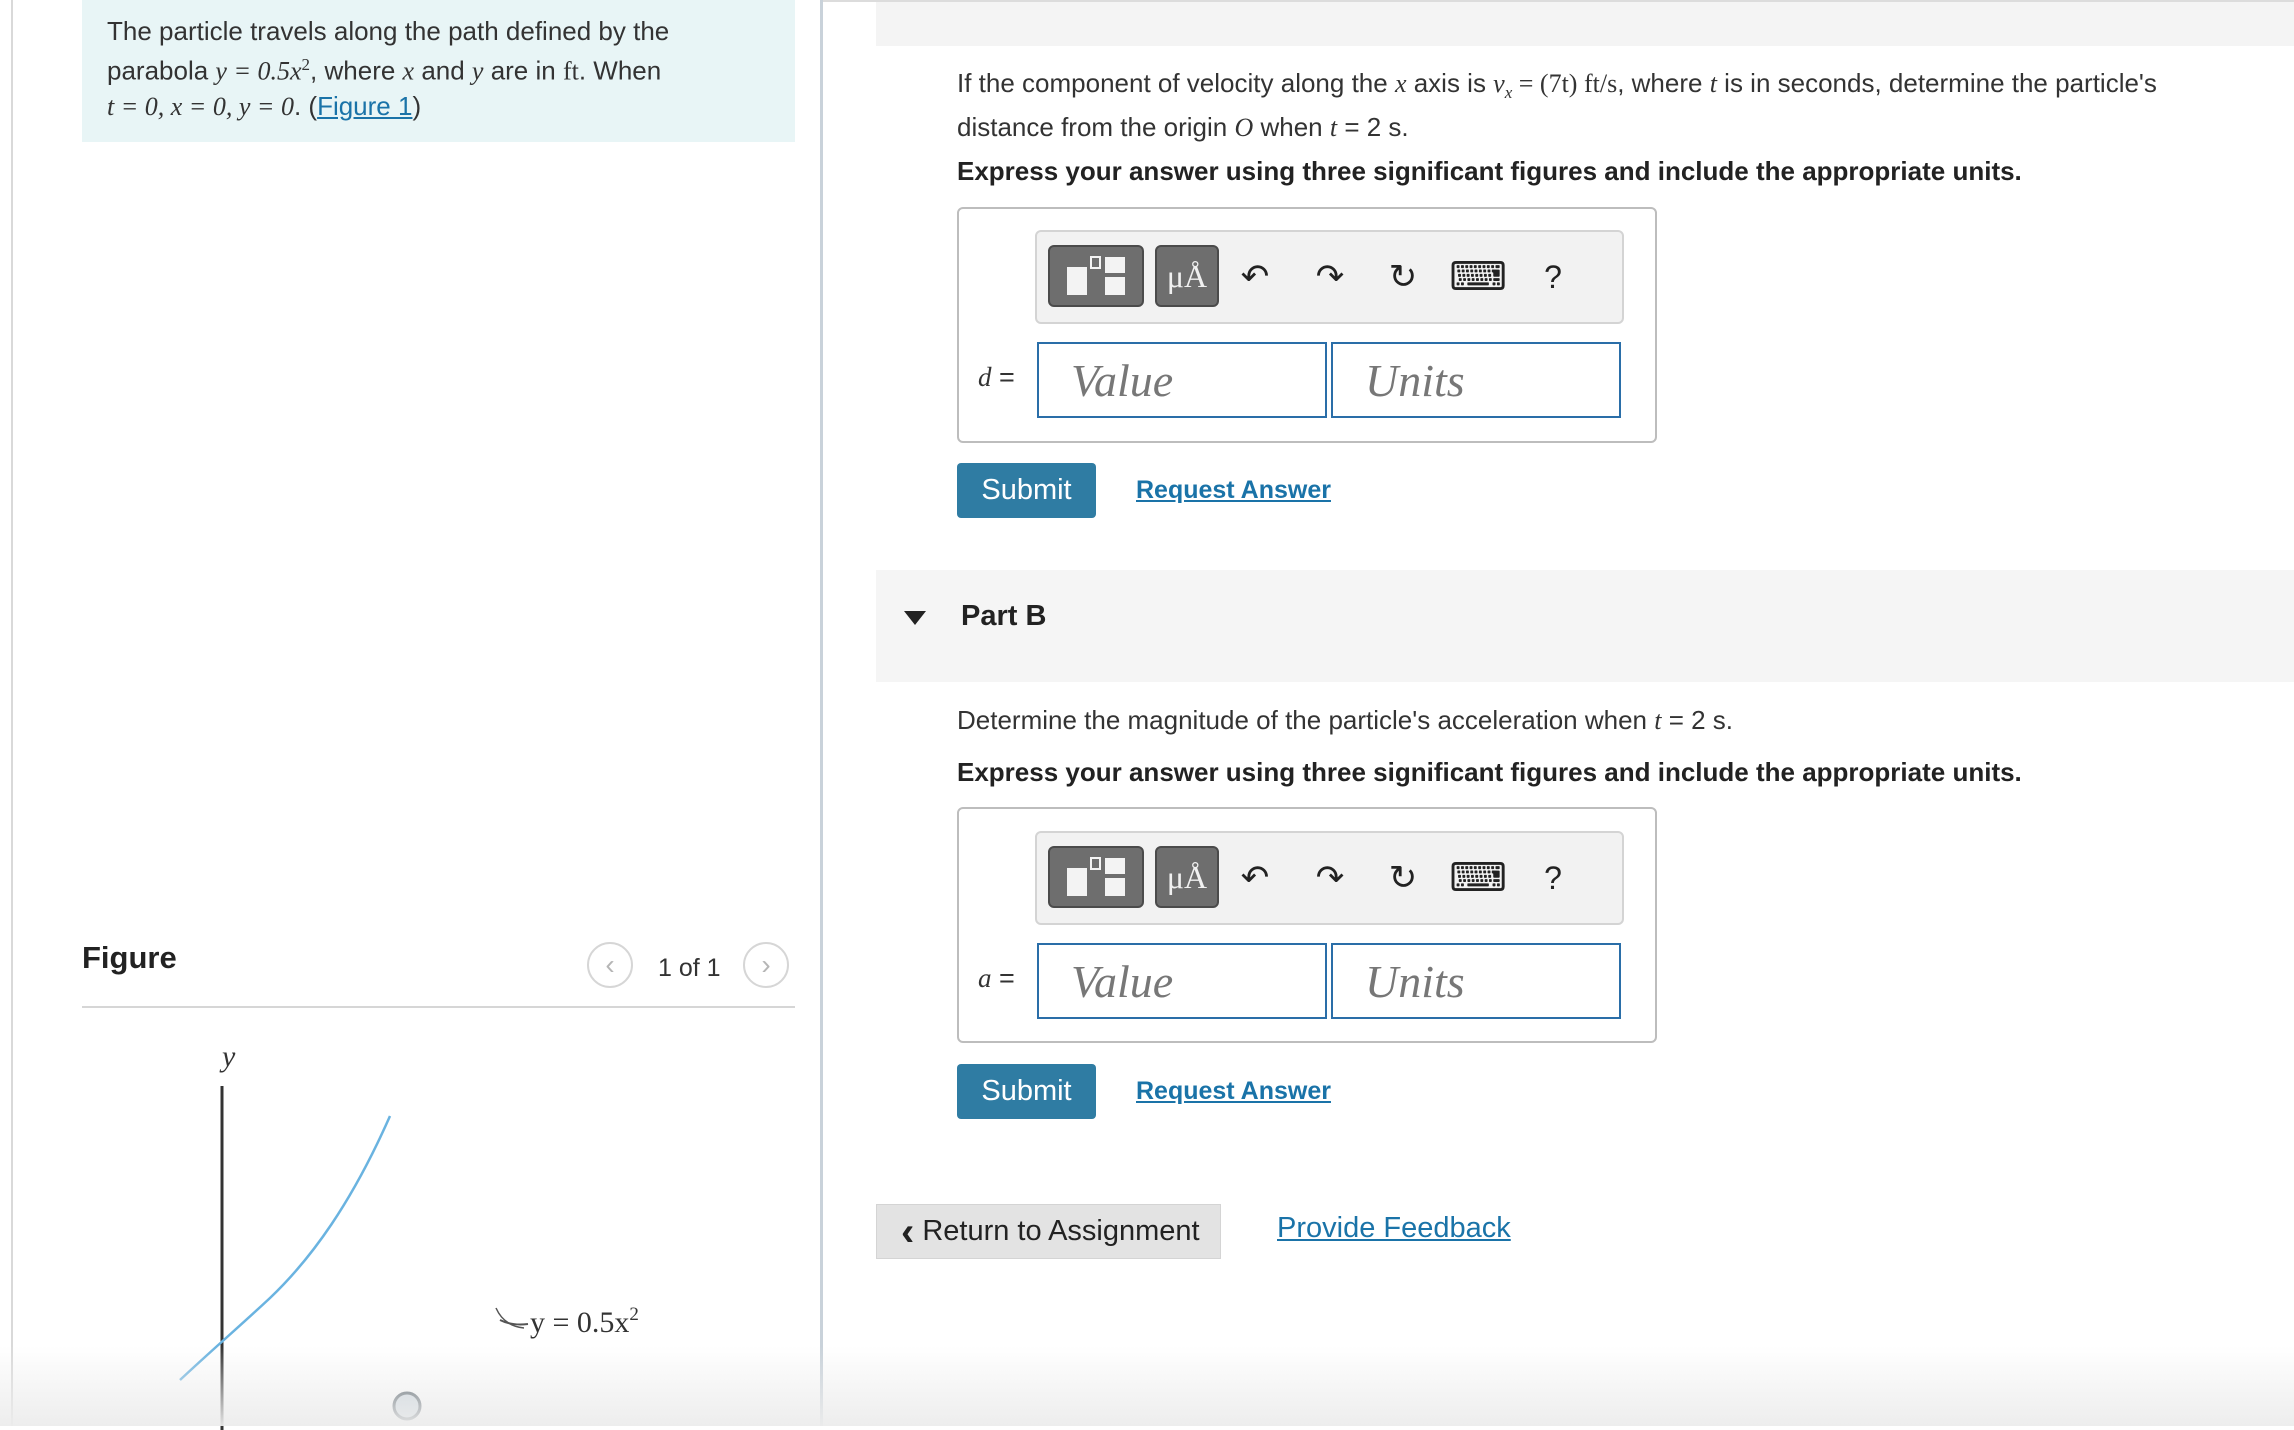  What do you see at coordinates (1565, 83) in the screenshot?
I see `question-velocity-expression: = (7t) ft/s` at bounding box center [1565, 83].